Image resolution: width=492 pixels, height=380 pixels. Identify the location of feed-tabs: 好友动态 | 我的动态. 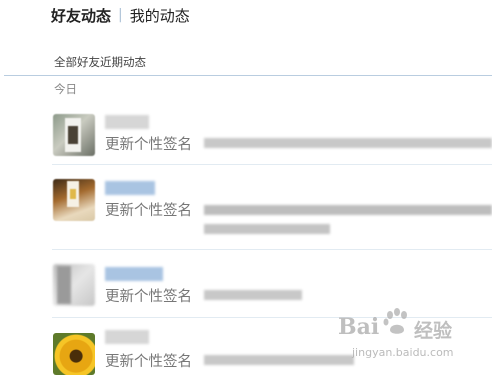
(120, 15).